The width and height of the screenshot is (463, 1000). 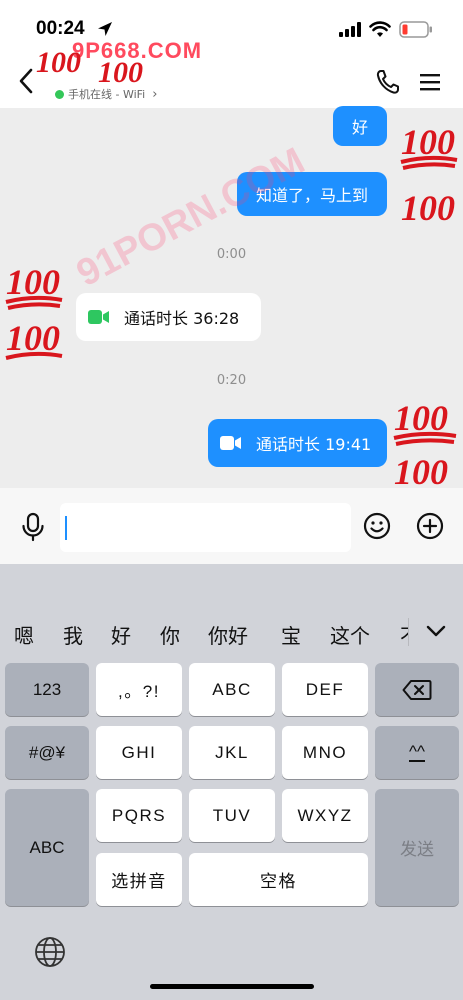 I want to click on key-ghi: GHI, so click(x=139, y=752).